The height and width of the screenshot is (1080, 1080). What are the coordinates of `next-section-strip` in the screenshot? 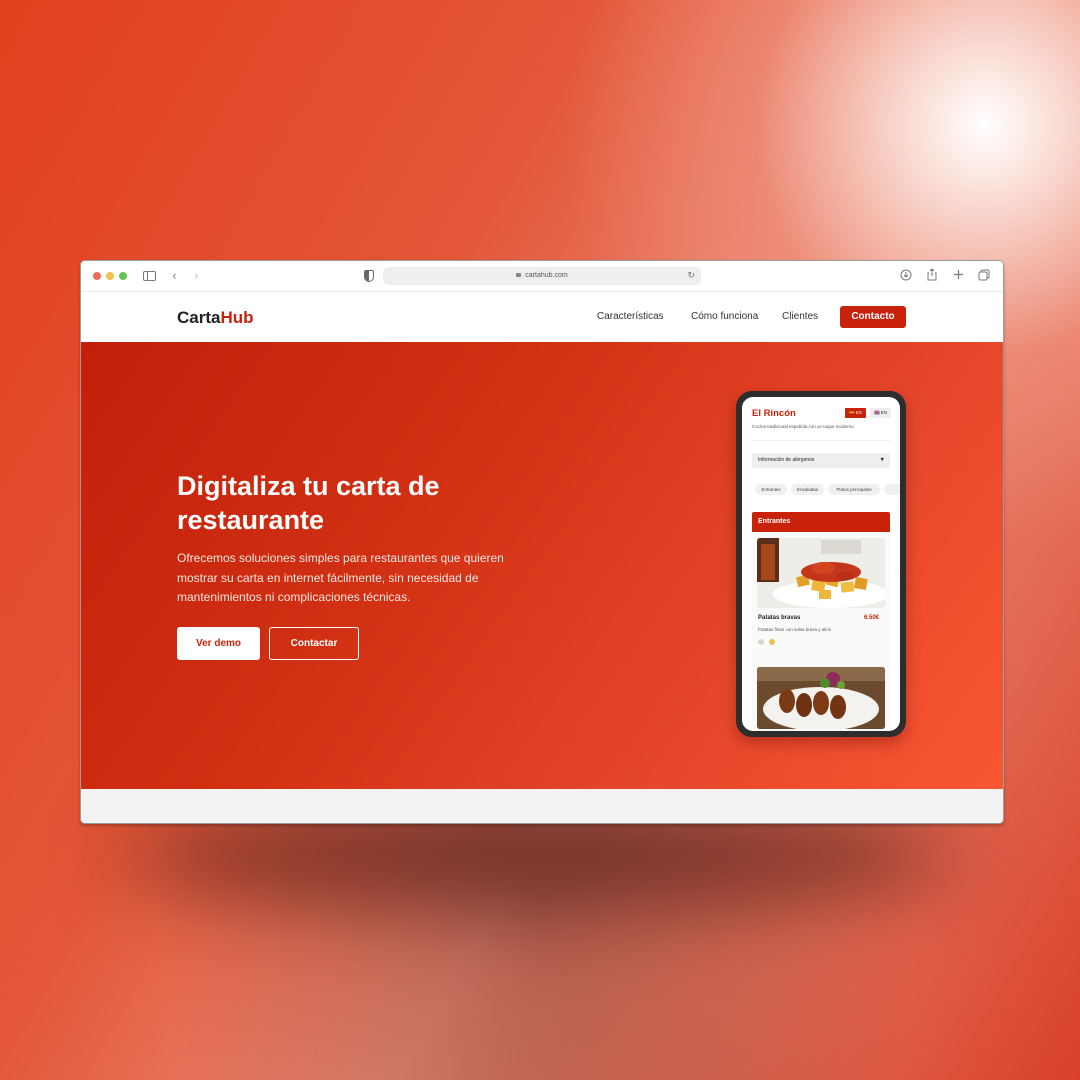 It's located at (542, 806).